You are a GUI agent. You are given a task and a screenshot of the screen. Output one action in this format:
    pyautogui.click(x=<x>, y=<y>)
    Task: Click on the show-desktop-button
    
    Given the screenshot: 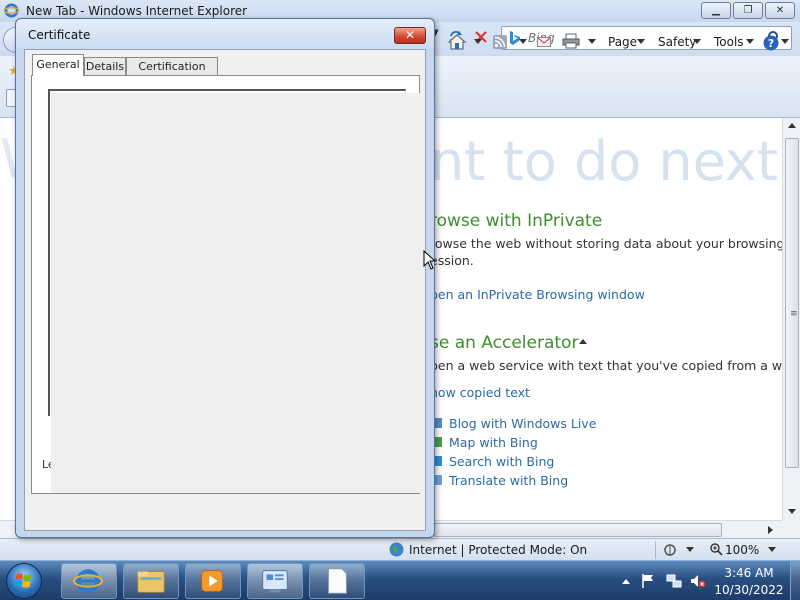 What is the action you would take?
    pyautogui.click(x=795, y=580)
    